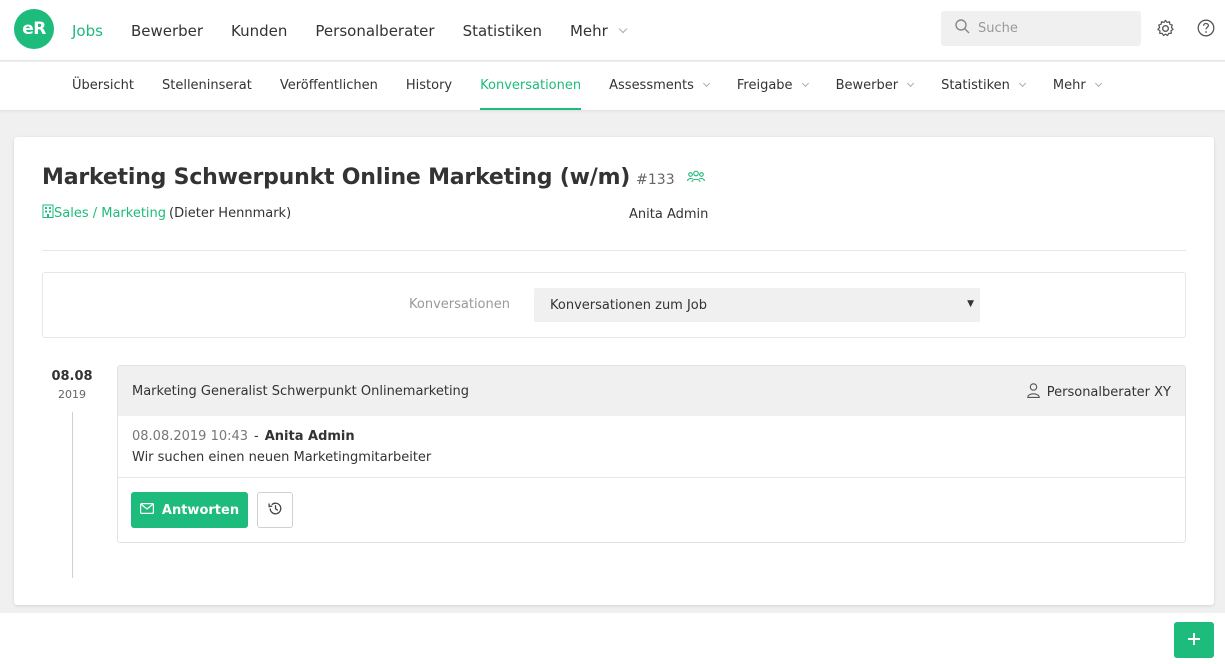 This screenshot has height=664, width=1225. I want to click on tab-label: Konversationen, so click(531, 85).